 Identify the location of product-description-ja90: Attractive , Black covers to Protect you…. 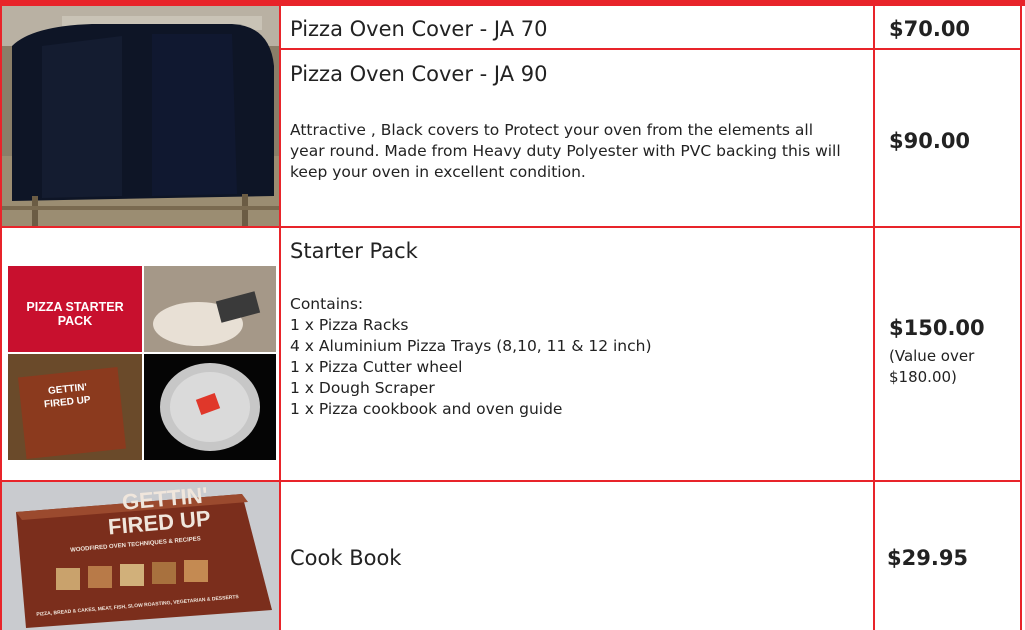
(565, 151).